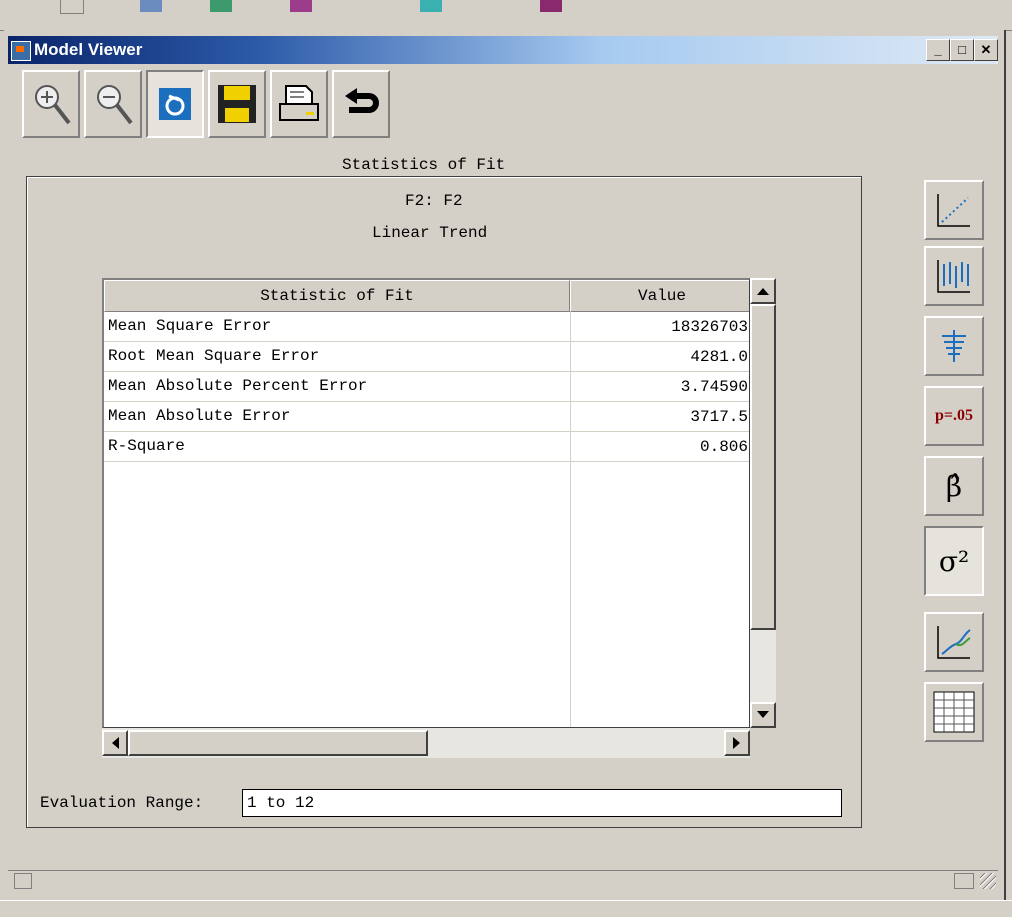  What do you see at coordinates (426, 387) in the screenshot?
I see `table-row: Mean Absolute Percent Error 3.74590` at bounding box center [426, 387].